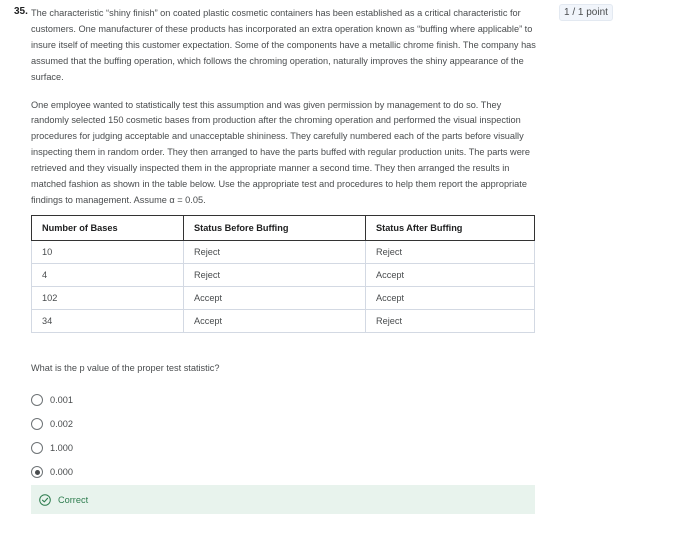 This screenshot has width=683, height=543. What do you see at coordinates (274, 227) in the screenshot?
I see `column-header: Status Before Buffing` at bounding box center [274, 227].